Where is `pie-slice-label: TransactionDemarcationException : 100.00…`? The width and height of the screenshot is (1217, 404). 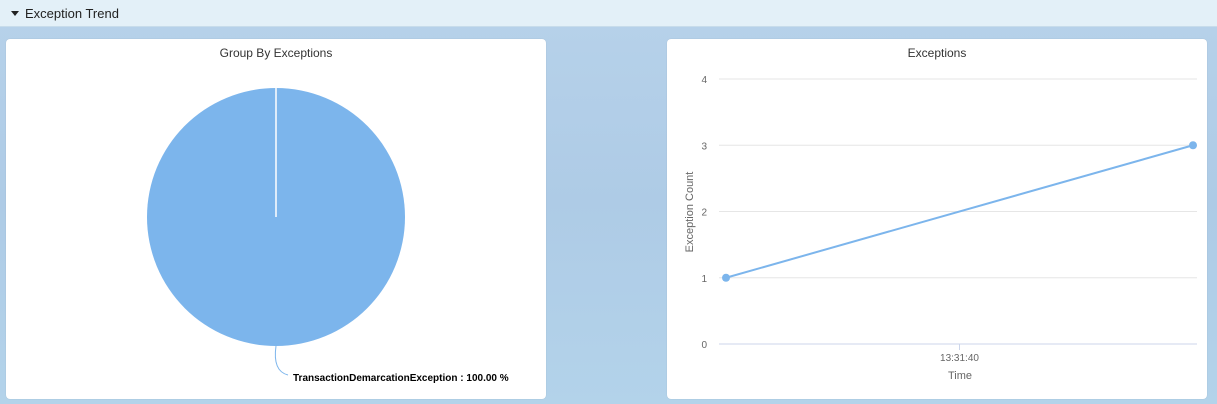 pie-slice-label: TransactionDemarcationException : 100.00… is located at coordinates (401, 378).